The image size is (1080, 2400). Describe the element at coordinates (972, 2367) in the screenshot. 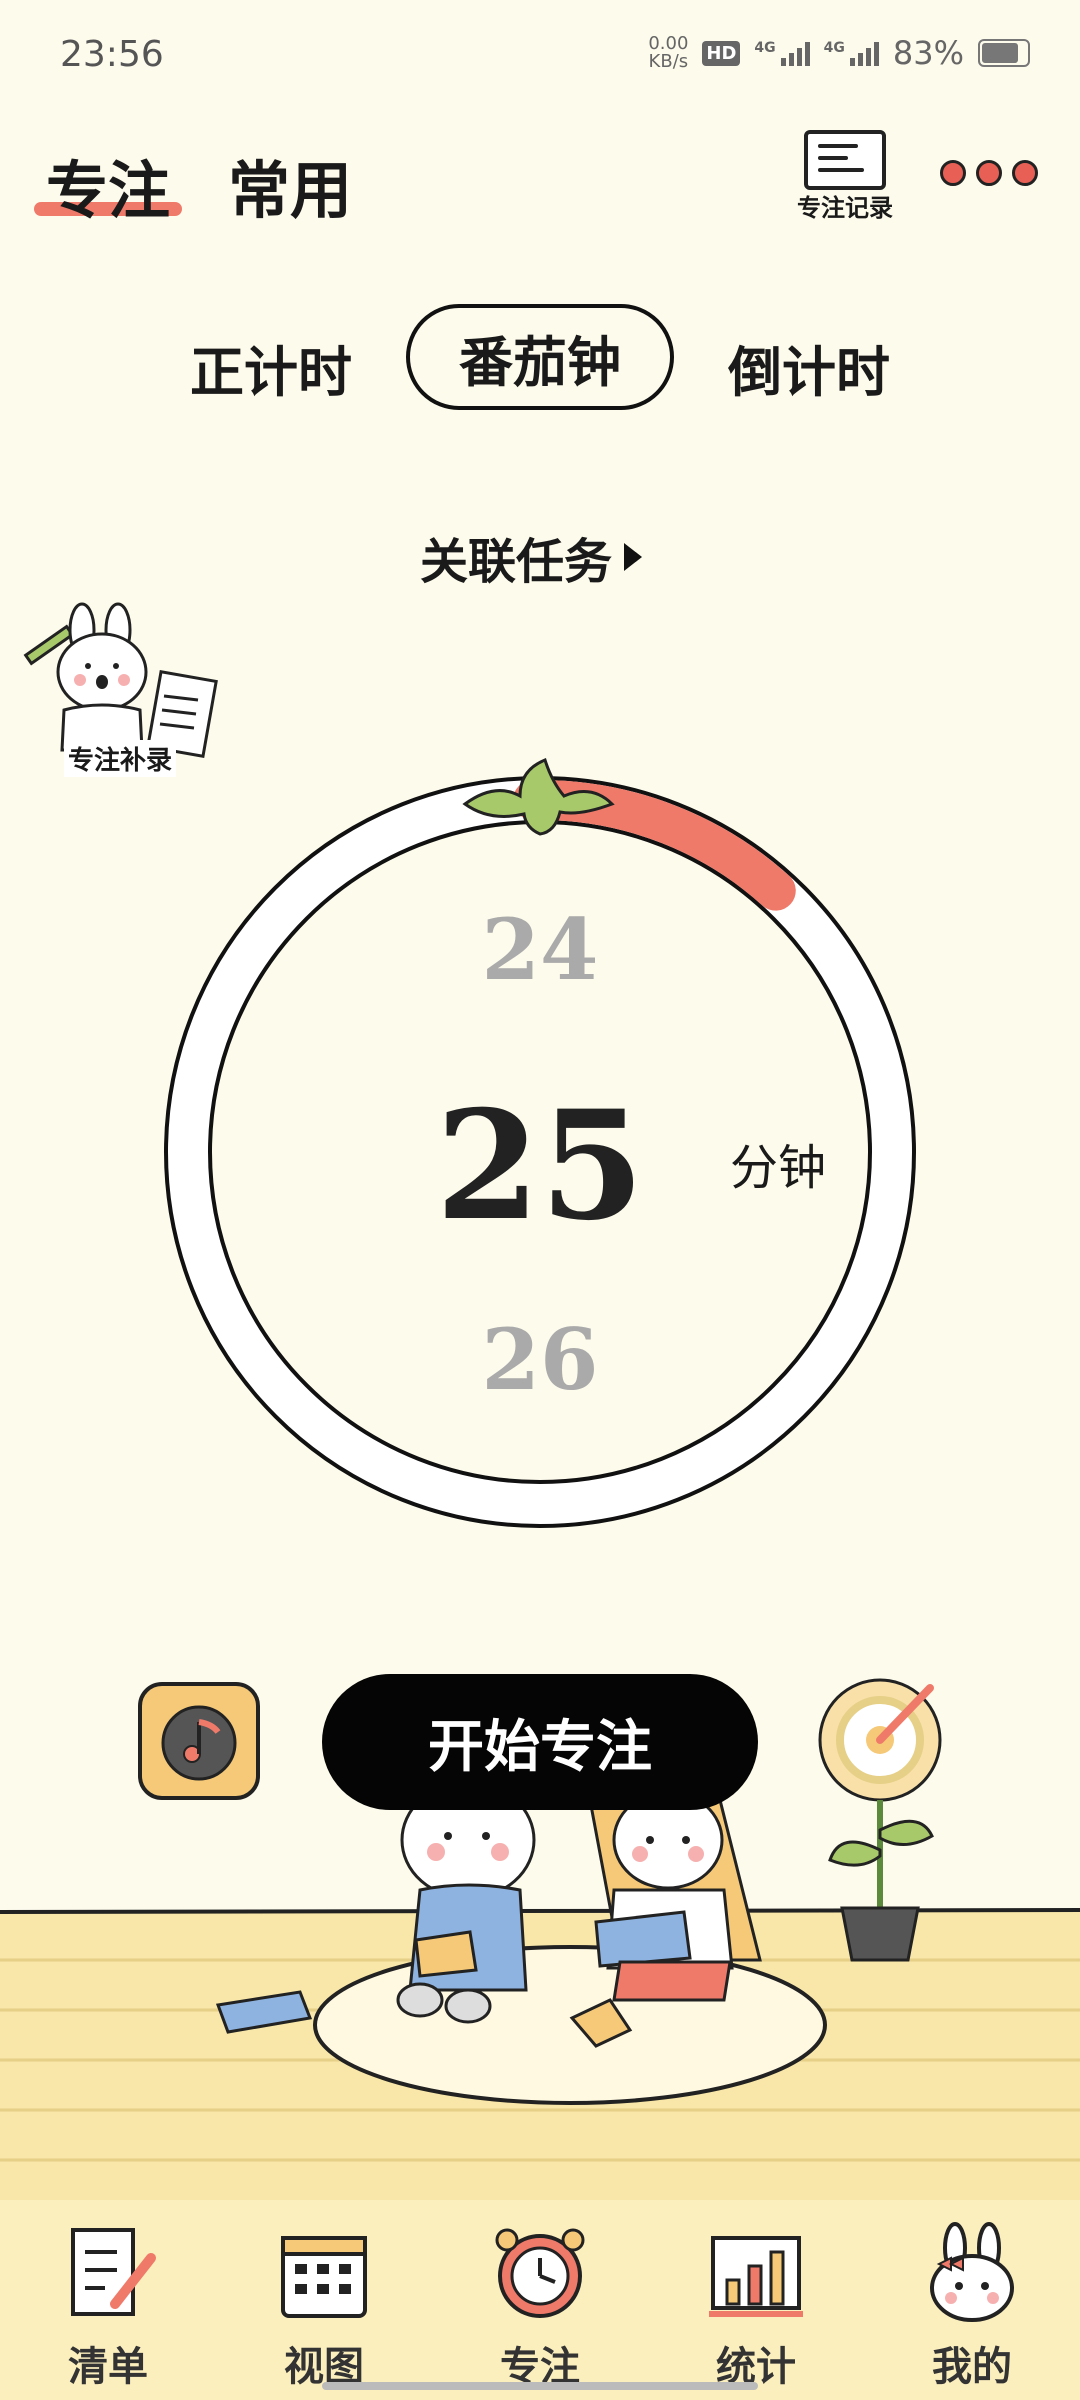

I see `nav-label-mine: 我的` at that location.